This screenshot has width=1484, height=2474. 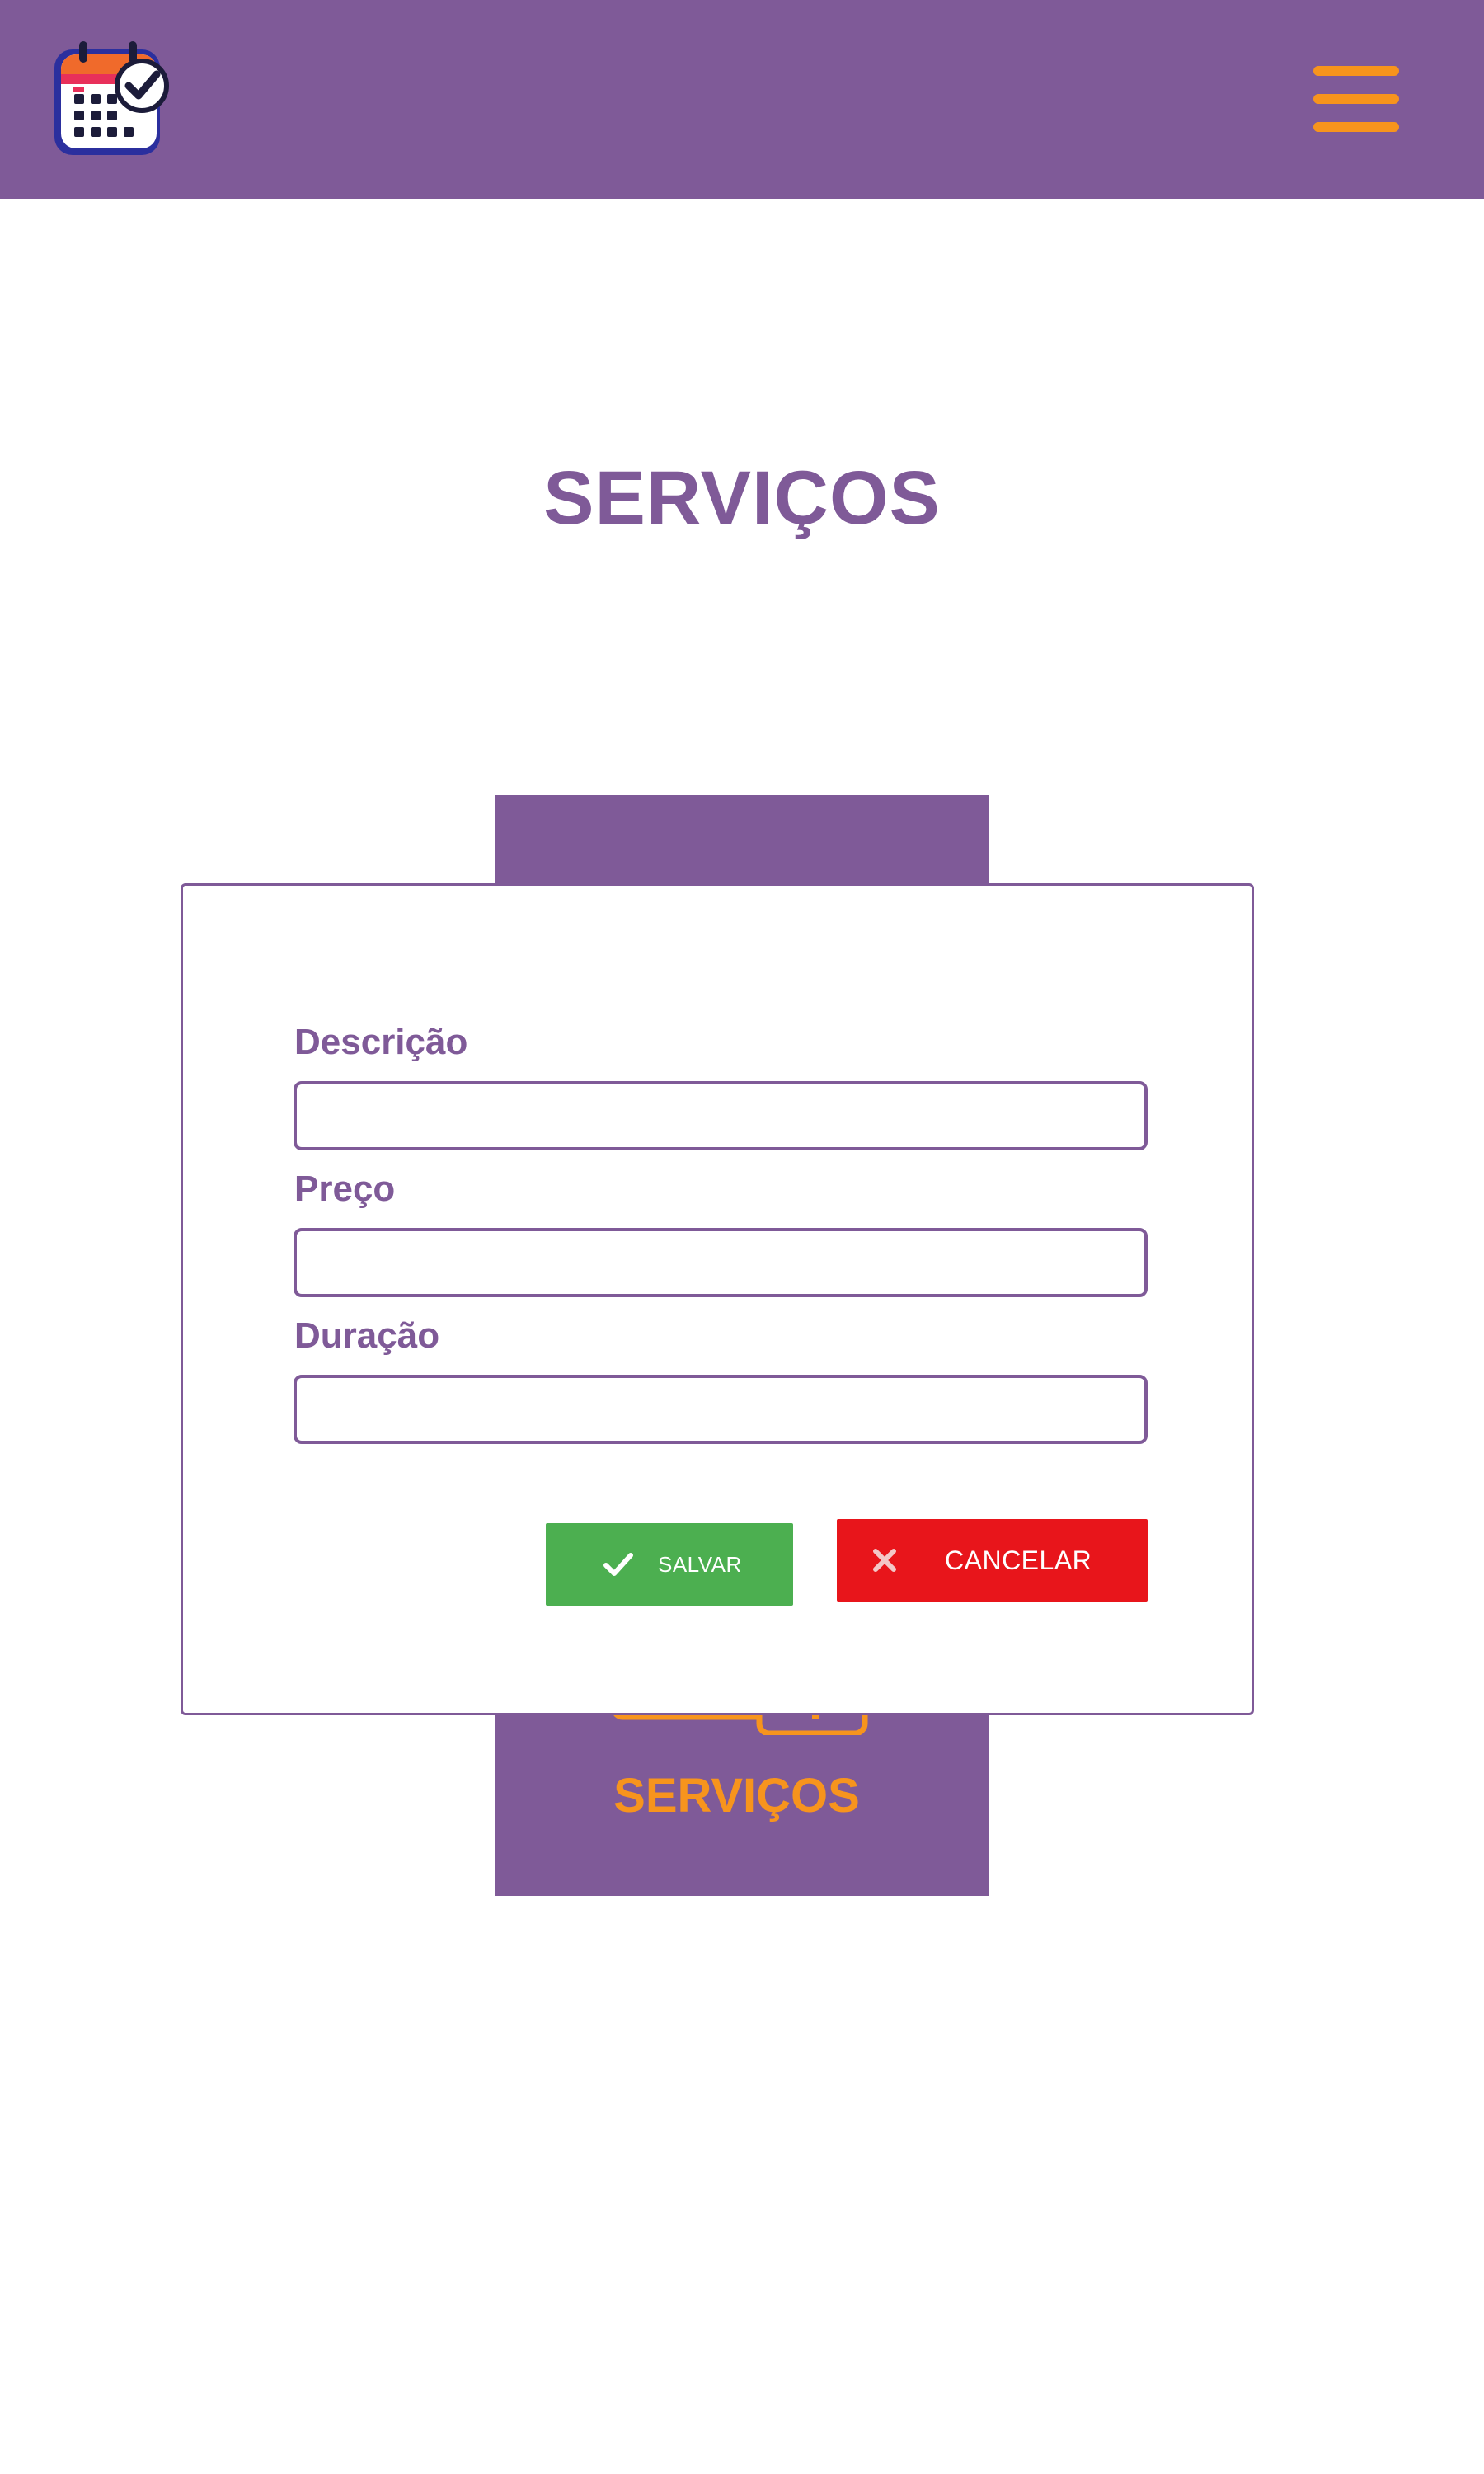 I want to click on duration-input, so click(x=721, y=1409).